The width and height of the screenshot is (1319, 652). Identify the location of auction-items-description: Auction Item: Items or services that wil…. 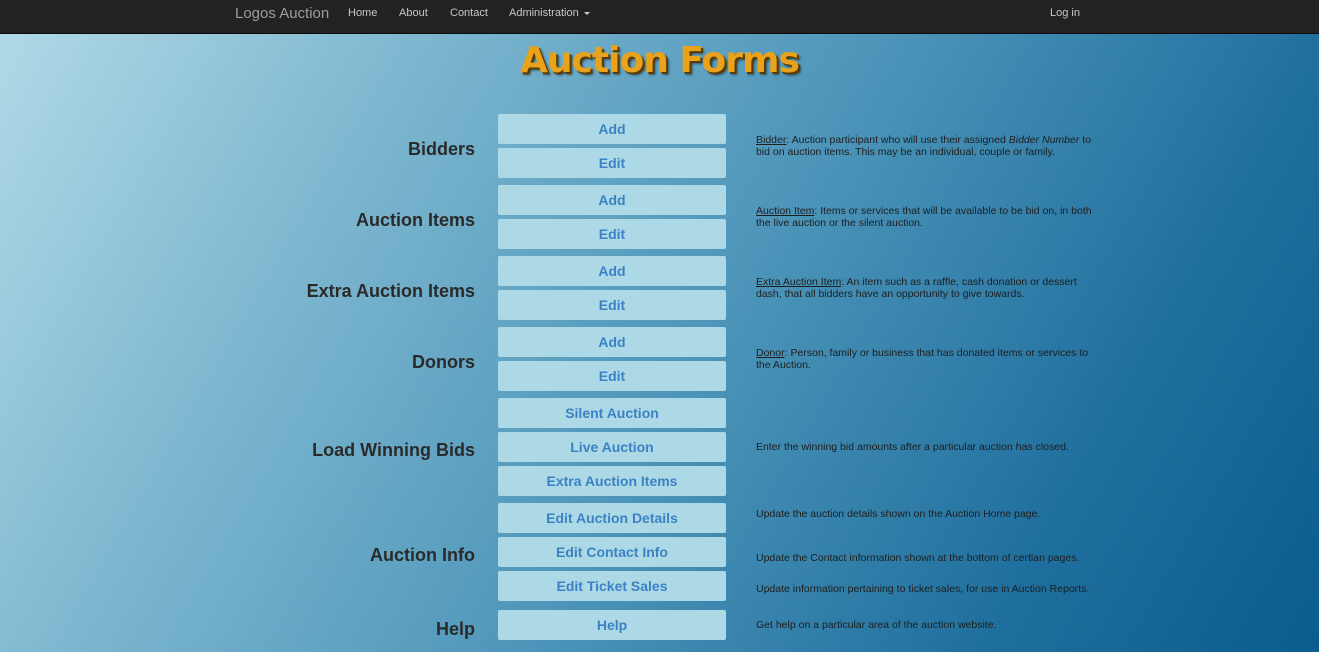
(926, 217).